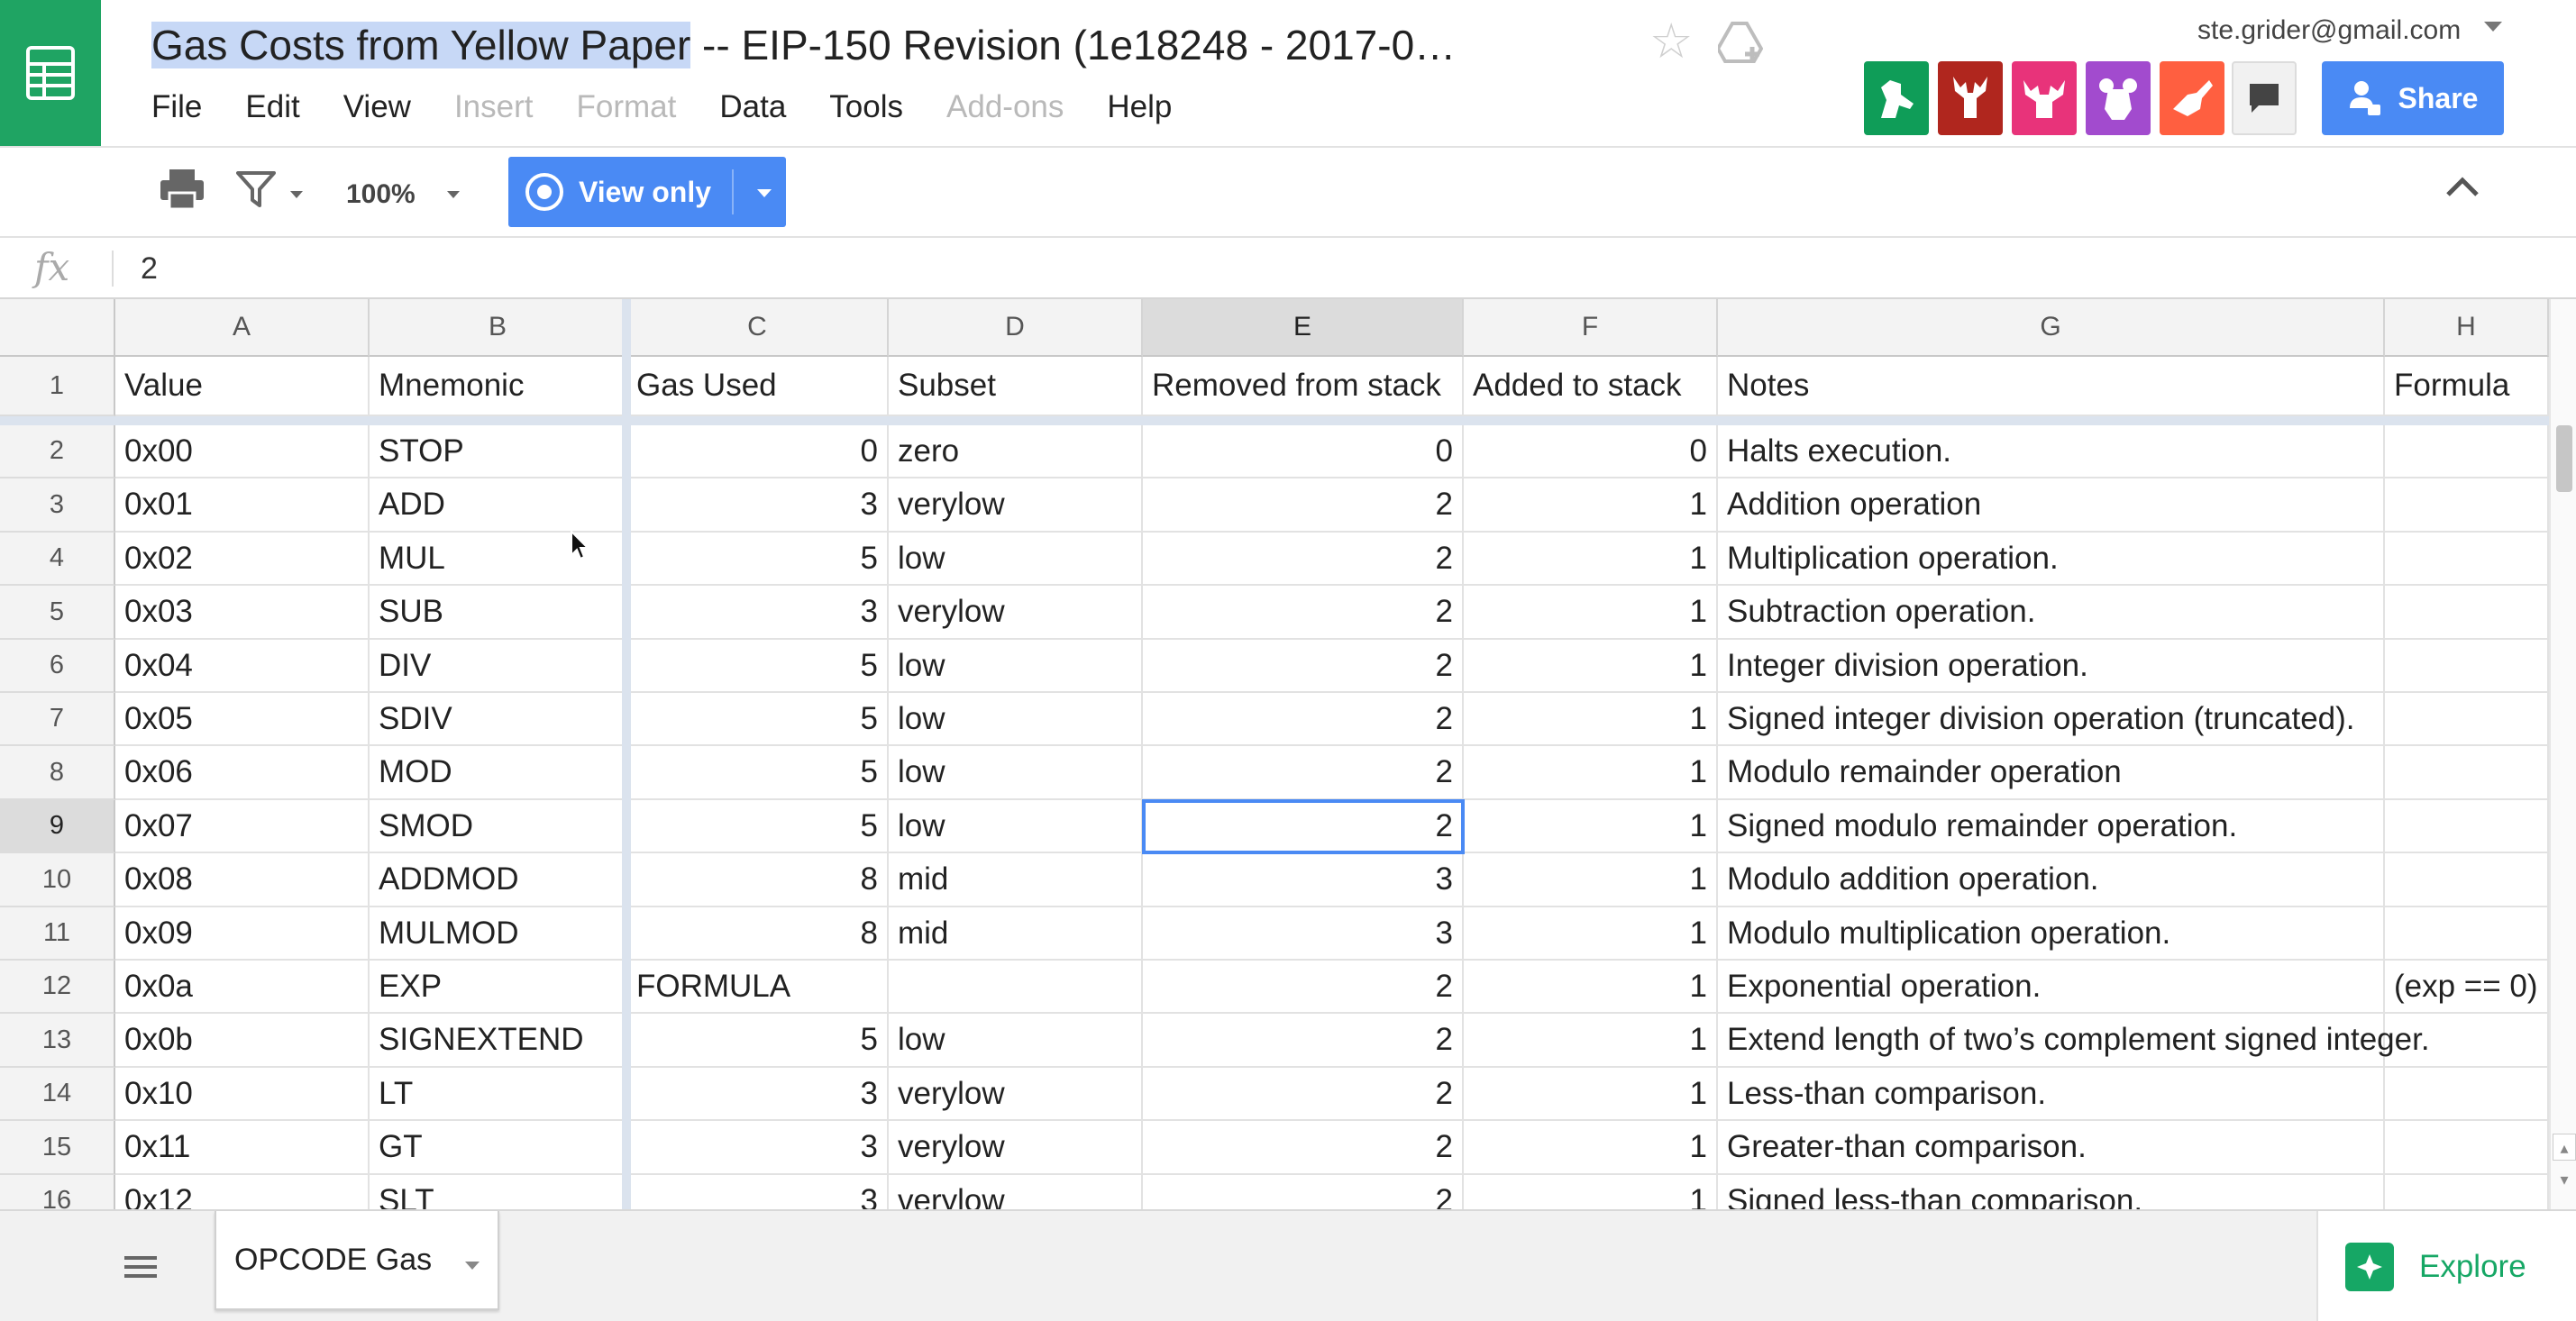 This screenshot has height=1321, width=2576. Describe the element at coordinates (1303, 328) in the screenshot. I see `column-header-e: E` at that location.